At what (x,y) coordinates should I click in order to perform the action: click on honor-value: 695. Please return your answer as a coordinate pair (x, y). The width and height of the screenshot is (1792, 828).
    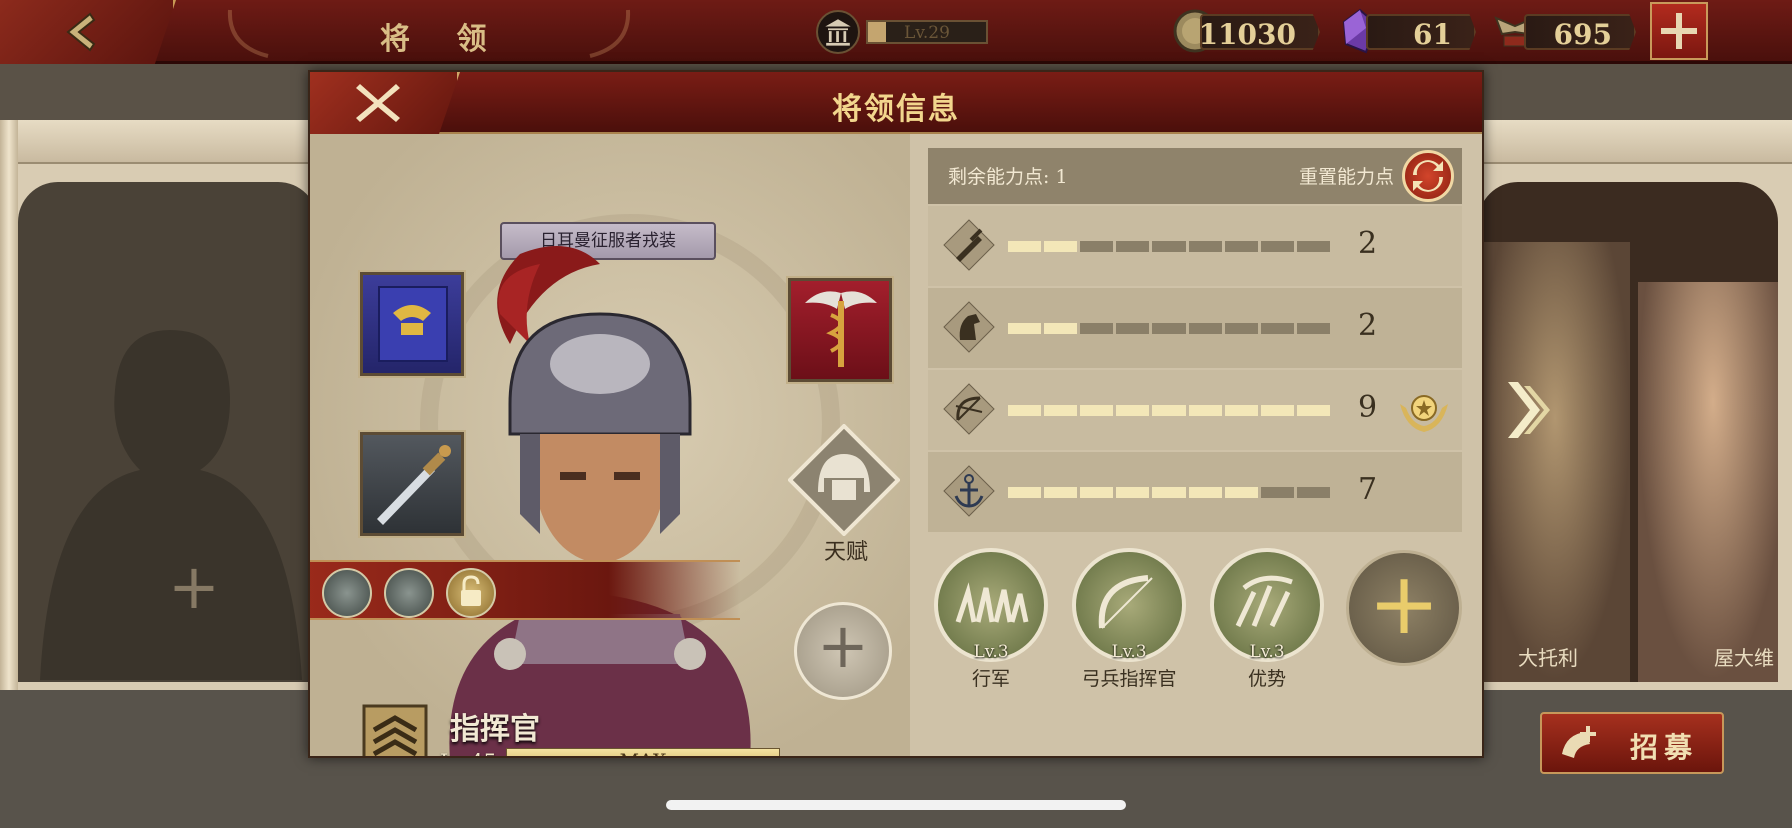
    Looking at the image, I should click on (1582, 34).